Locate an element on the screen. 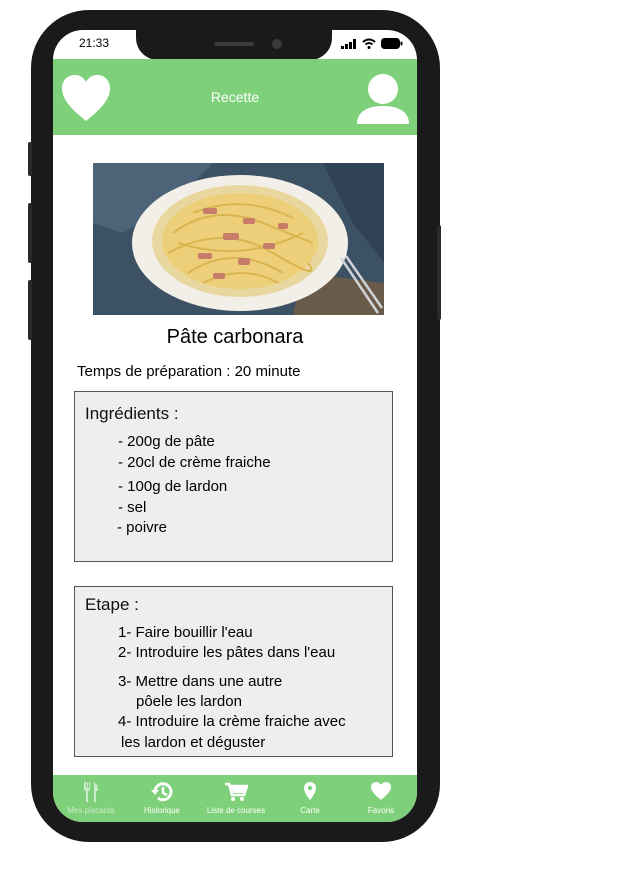 The height and width of the screenshot is (884, 639). step-line: 2- Introduire les pâtes dans l'eau is located at coordinates (227, 652).